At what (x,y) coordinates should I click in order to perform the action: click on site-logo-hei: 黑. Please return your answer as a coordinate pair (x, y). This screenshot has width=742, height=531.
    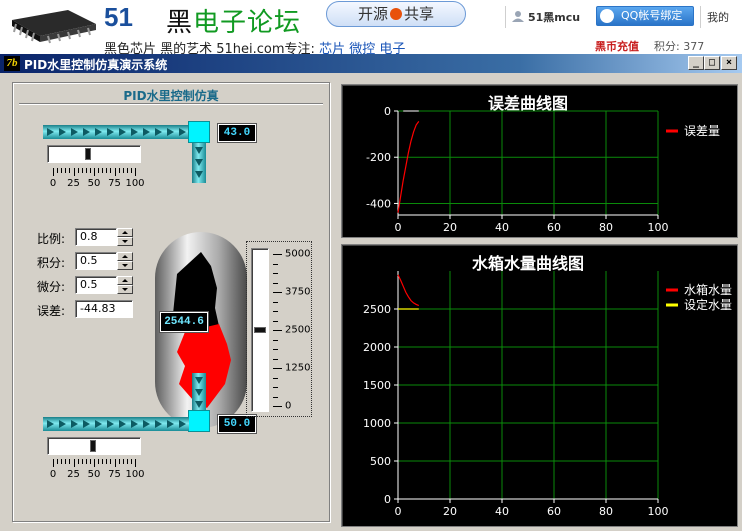
    Looking at the image, I should click on (180, 23).